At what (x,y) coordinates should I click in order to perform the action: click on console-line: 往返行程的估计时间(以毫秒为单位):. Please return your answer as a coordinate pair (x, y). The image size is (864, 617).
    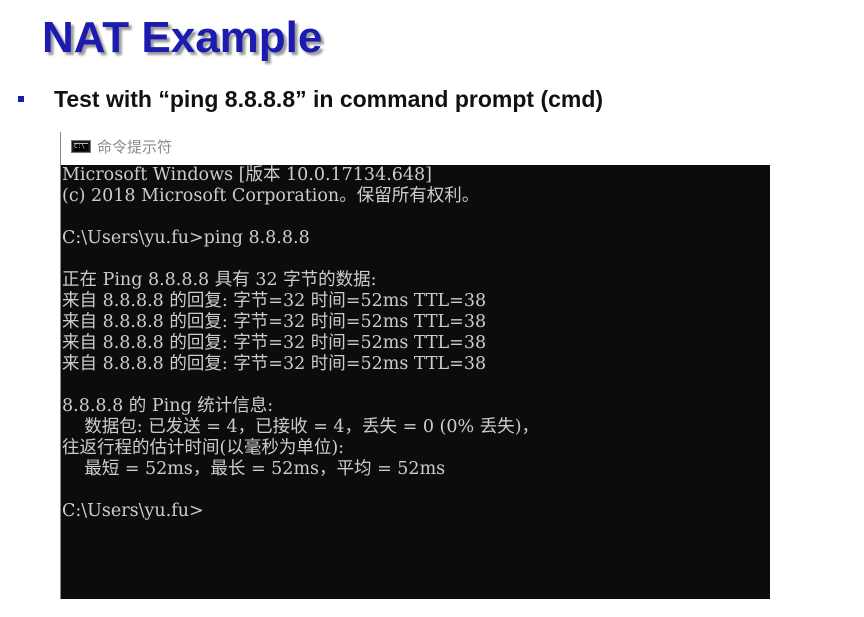
    Looking at the image, I should click on (203, 448).